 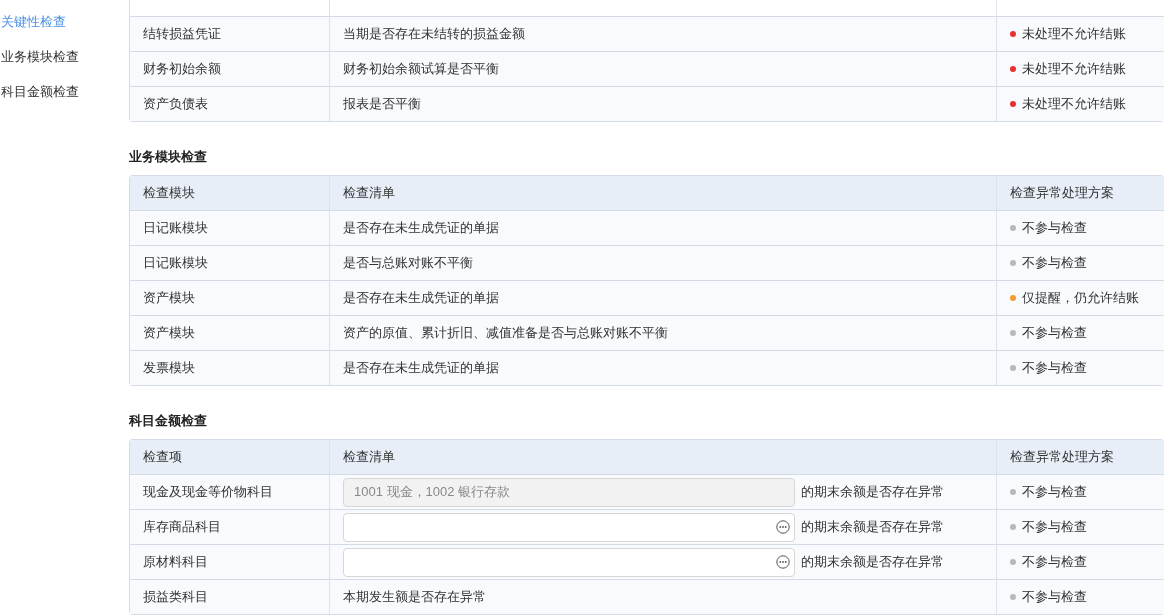 What do you see at coordinates (663, 597) in the screenshot?
I see `table-cell: 本期发生额是否存在异常` at bounding box center [663, 597].